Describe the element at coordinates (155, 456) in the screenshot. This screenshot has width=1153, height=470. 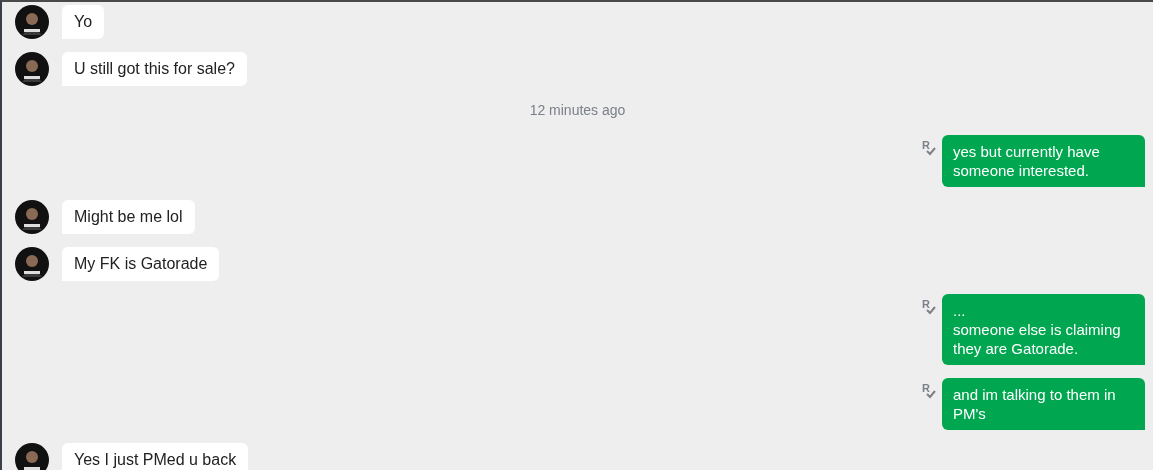
I see `incoming-message: Yes I just PMed u back` at that location.